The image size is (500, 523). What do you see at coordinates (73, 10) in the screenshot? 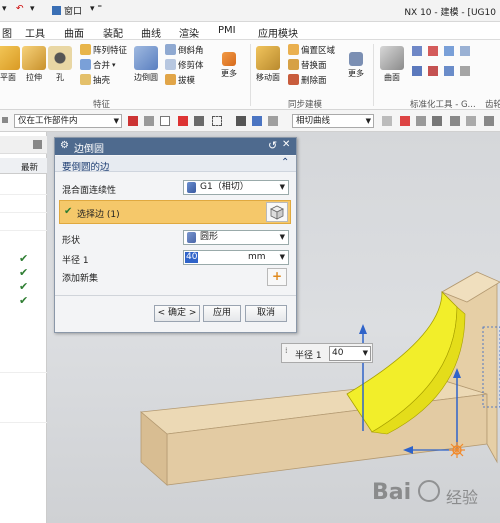
I see `window-menu: 窗口` at bounding box center [73, 10].